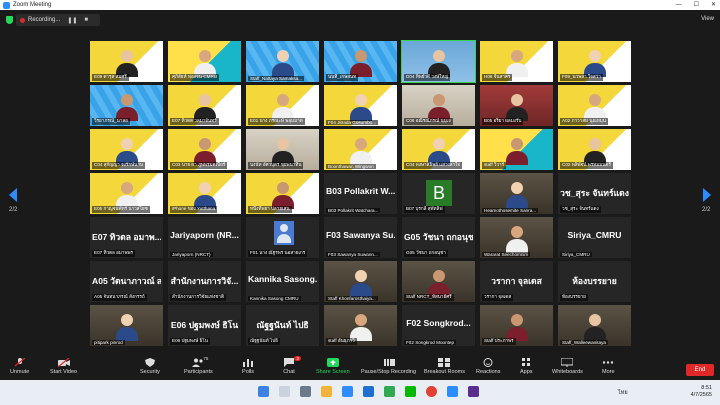 The image size is (720, 405). I want to click on view-button: View, so click(707, 19).